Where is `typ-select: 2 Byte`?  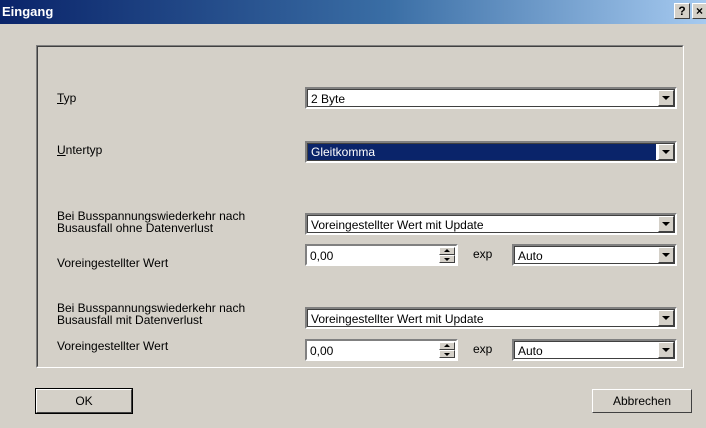 typ-select: 2 Byte is located at coordinates (491, 98).